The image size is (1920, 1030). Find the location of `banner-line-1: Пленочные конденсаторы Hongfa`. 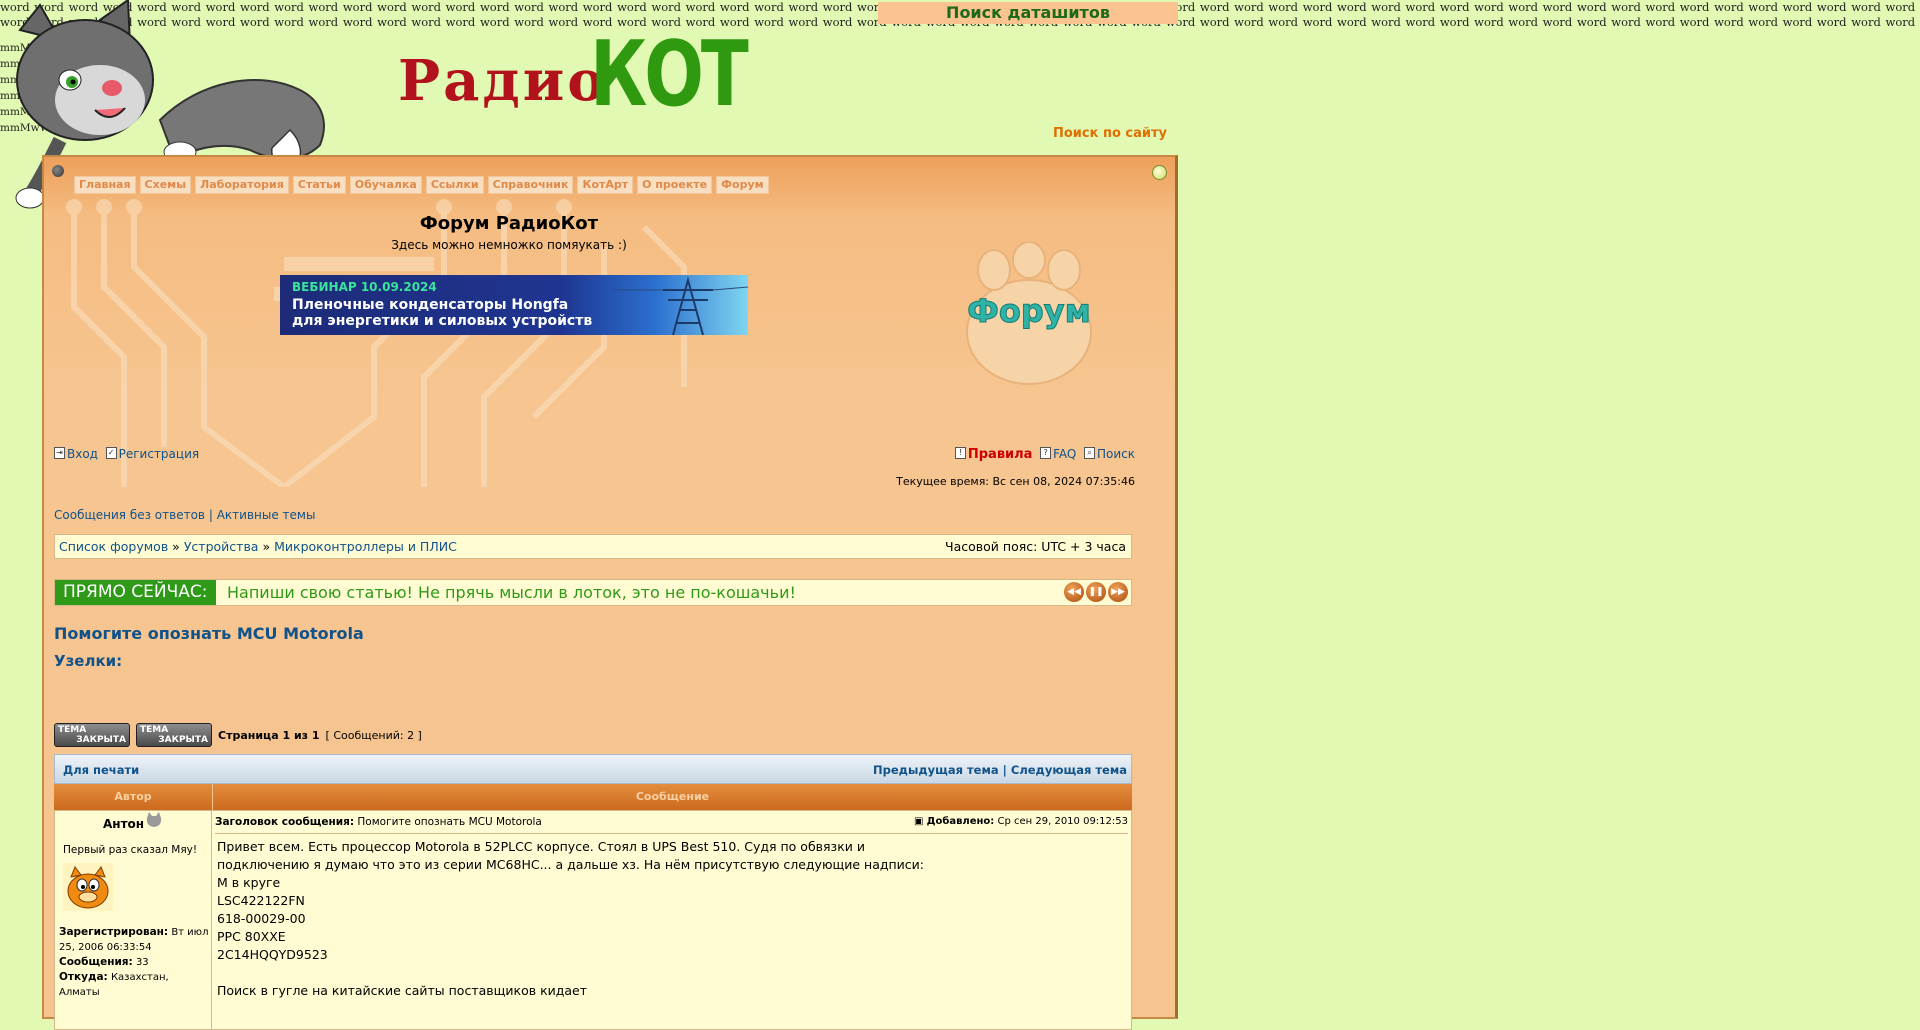

banner-line-1: Пленочные конденсаторы Hongfa is located at coordinates (430, 305).